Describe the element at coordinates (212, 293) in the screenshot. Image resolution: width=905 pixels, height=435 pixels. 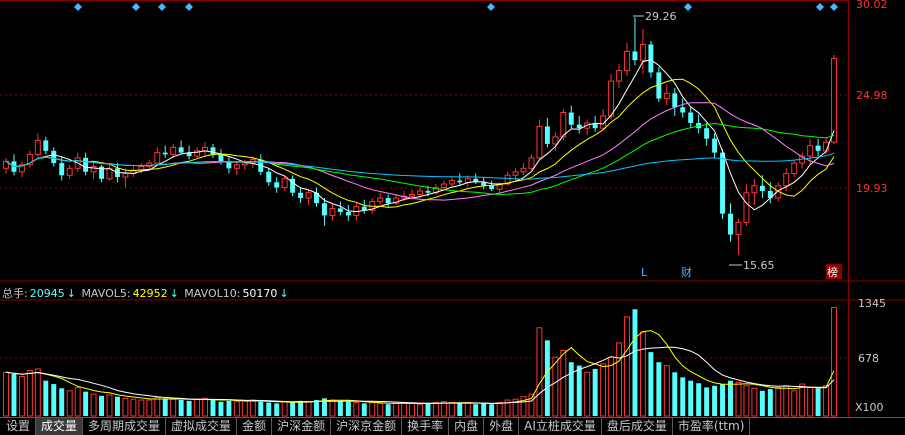
I see `mavol10-label: MAVOL10:` at that location.